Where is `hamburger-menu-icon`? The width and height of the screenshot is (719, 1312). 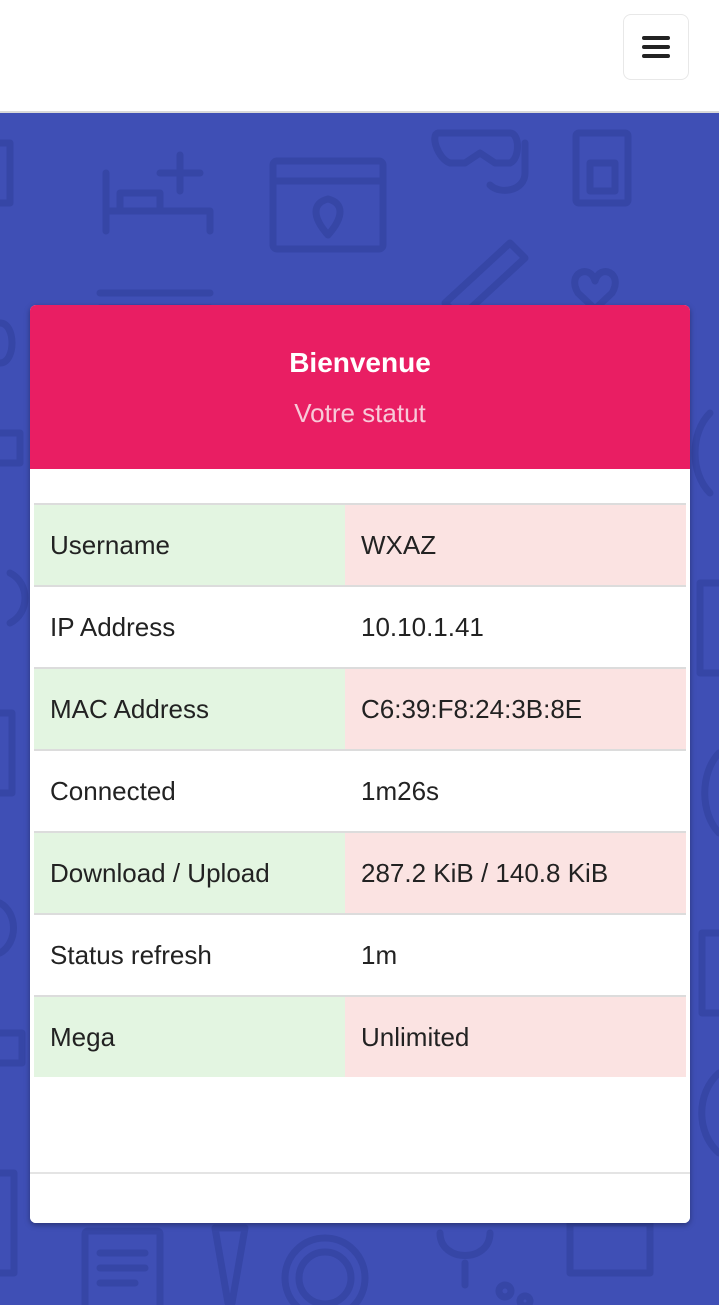
hamburger-menu-icon is located at coordinates (656, 47).